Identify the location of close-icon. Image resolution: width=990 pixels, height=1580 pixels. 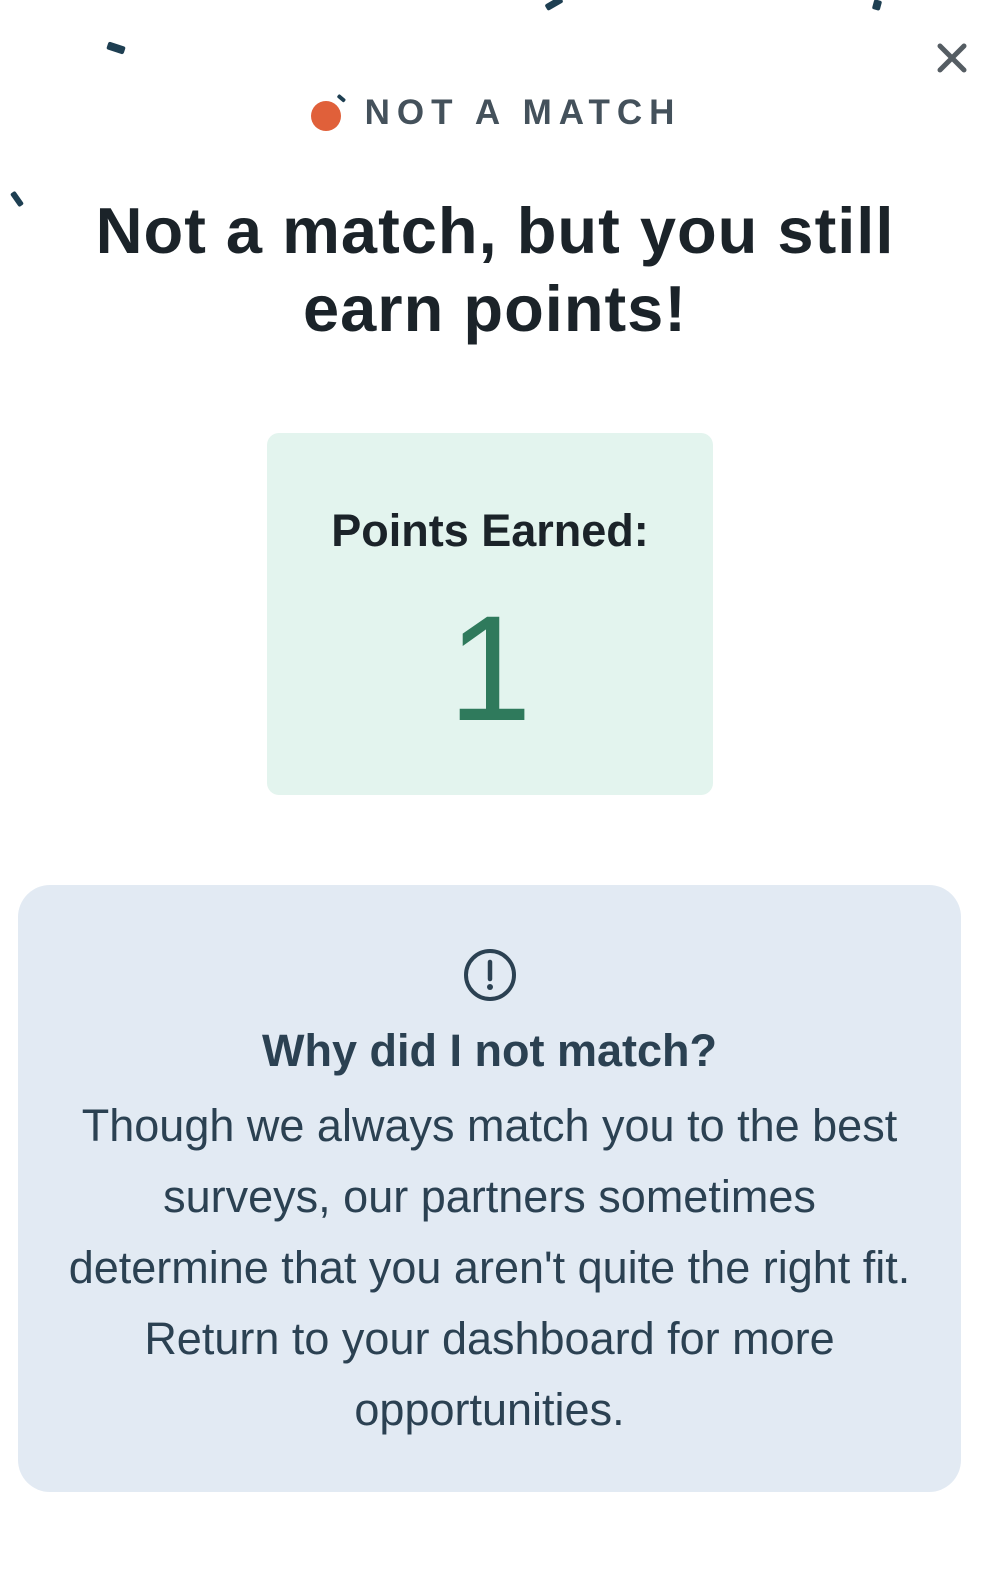
(952, 58).